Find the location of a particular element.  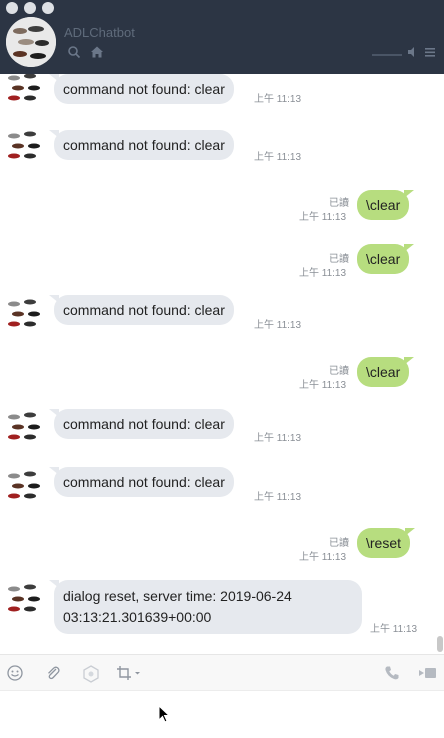

attachment-icon is located at coordinates (53, 675).